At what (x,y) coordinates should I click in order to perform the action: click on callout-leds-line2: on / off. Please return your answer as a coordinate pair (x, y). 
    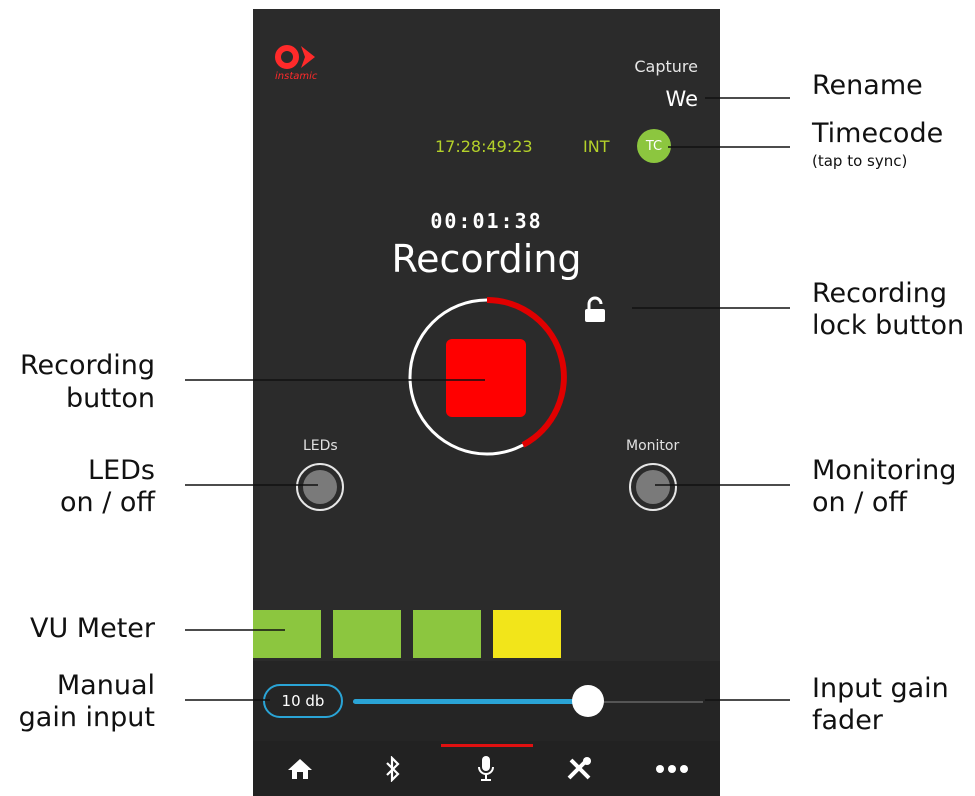
    Looking at the image, I should click on (107, 502).